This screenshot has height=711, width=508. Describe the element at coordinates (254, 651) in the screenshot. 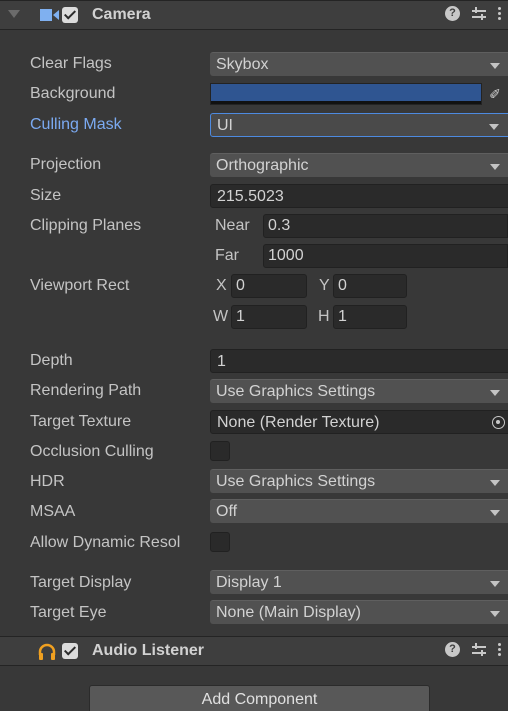

I see `audio-listener-header: Audio Listener ?` at that location.